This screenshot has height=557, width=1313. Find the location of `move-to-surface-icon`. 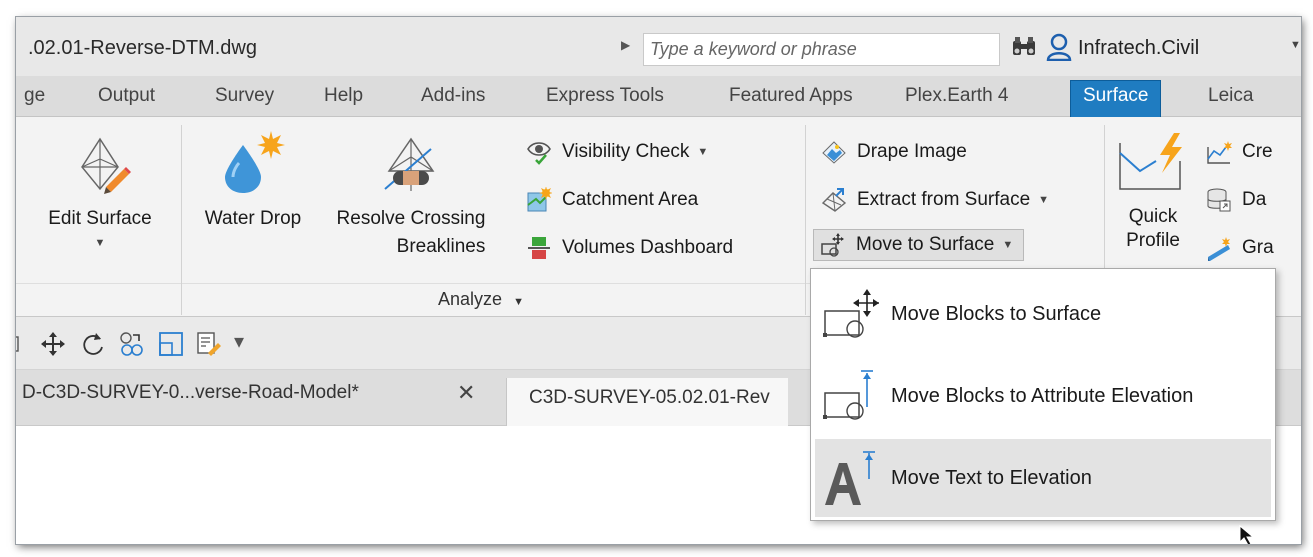

move-to-surface-icon is located at coordinates (832, 245).